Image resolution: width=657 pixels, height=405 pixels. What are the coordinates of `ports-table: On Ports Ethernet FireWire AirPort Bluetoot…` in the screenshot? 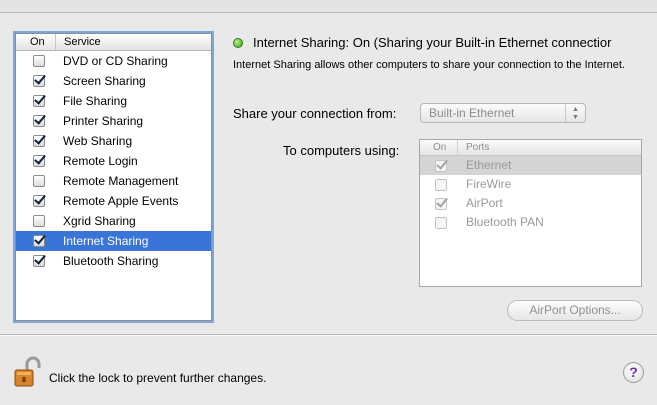 It's located at (530, 213).